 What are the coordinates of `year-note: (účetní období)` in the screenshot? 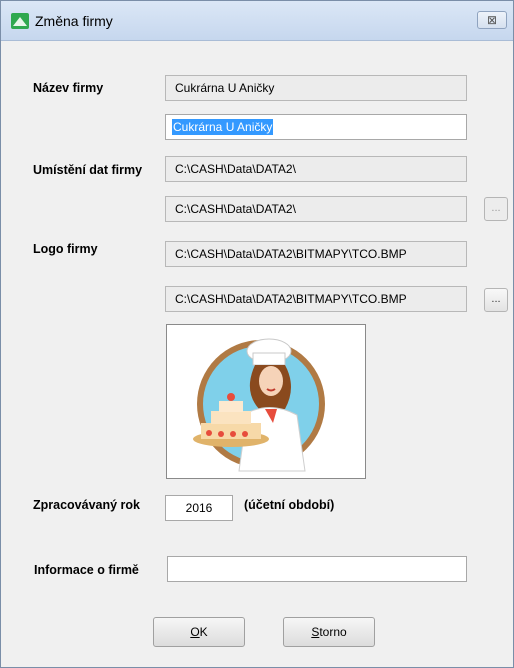 It's located at (289, 505).